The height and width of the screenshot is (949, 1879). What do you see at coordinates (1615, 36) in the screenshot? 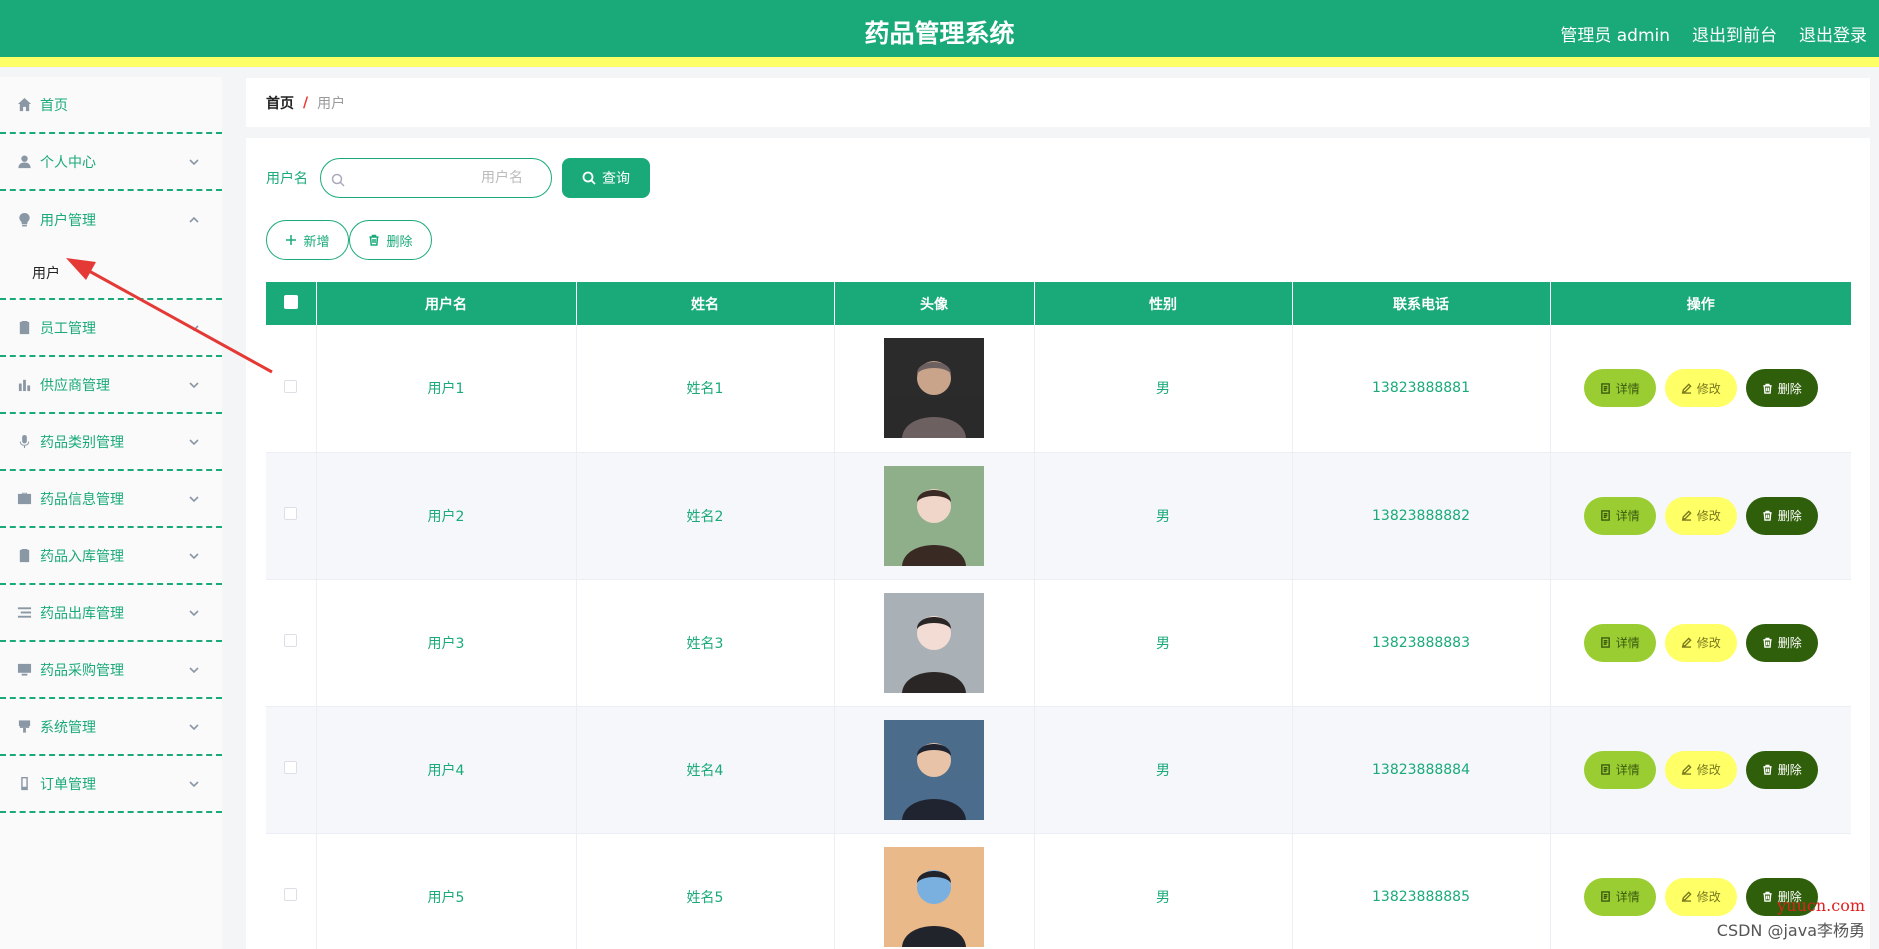
I see `admin-user-label: 管理员 admin` at bounding box center [1615, 36].